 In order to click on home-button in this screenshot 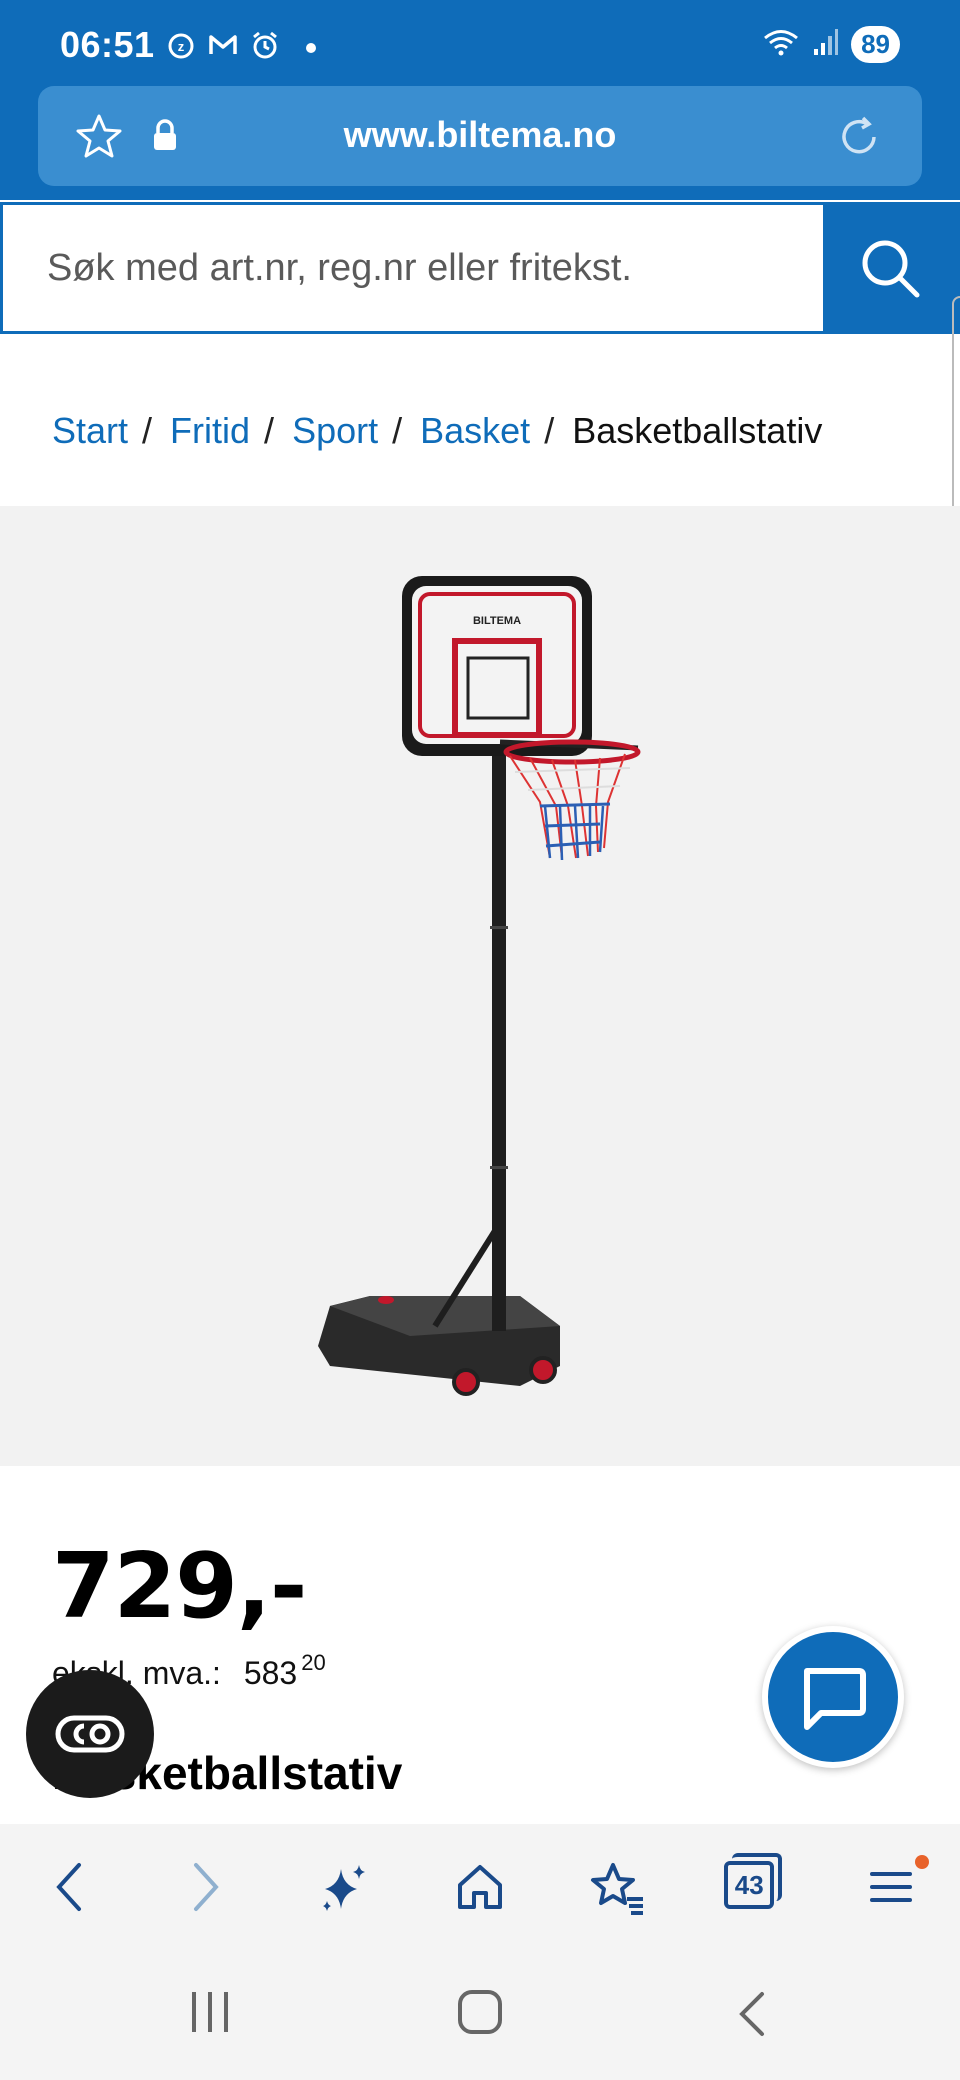, I will do `click(480, 1887)`.